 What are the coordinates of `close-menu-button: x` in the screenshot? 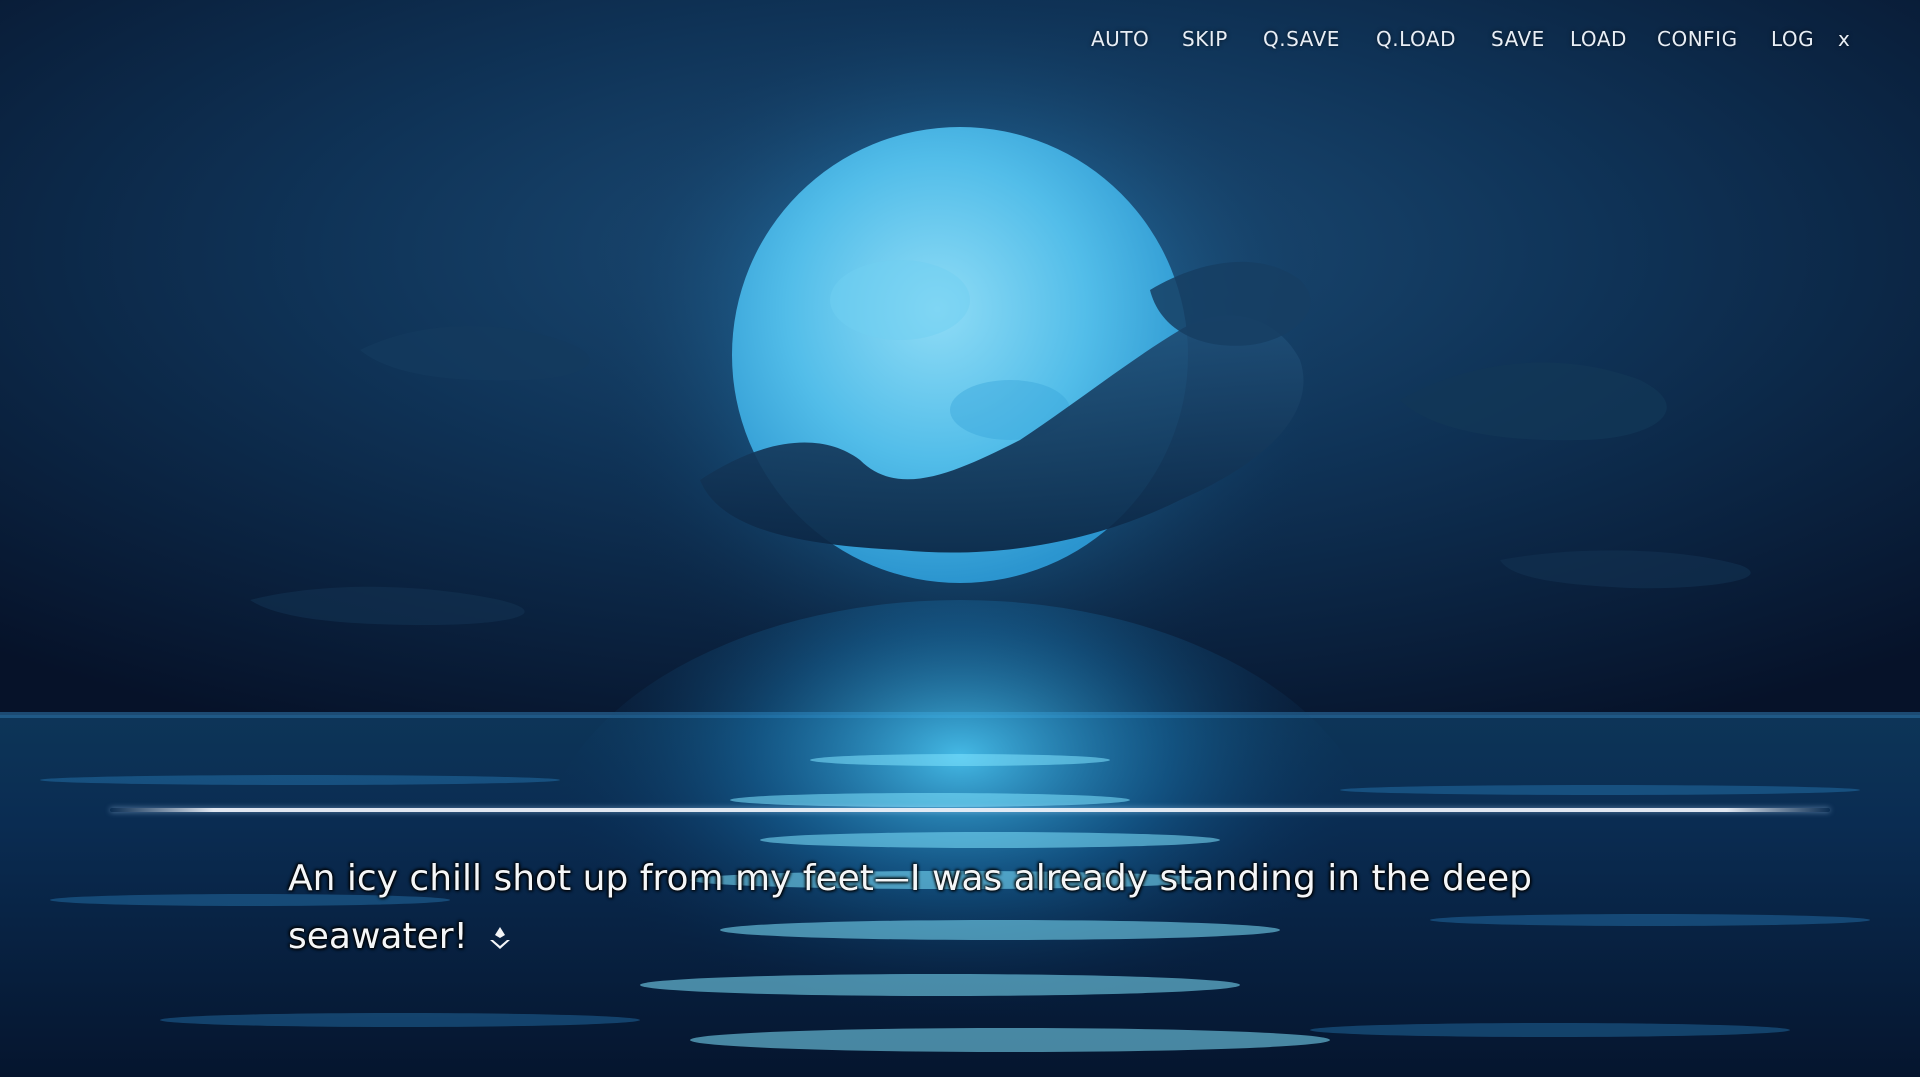 It's located at (1844, 39).